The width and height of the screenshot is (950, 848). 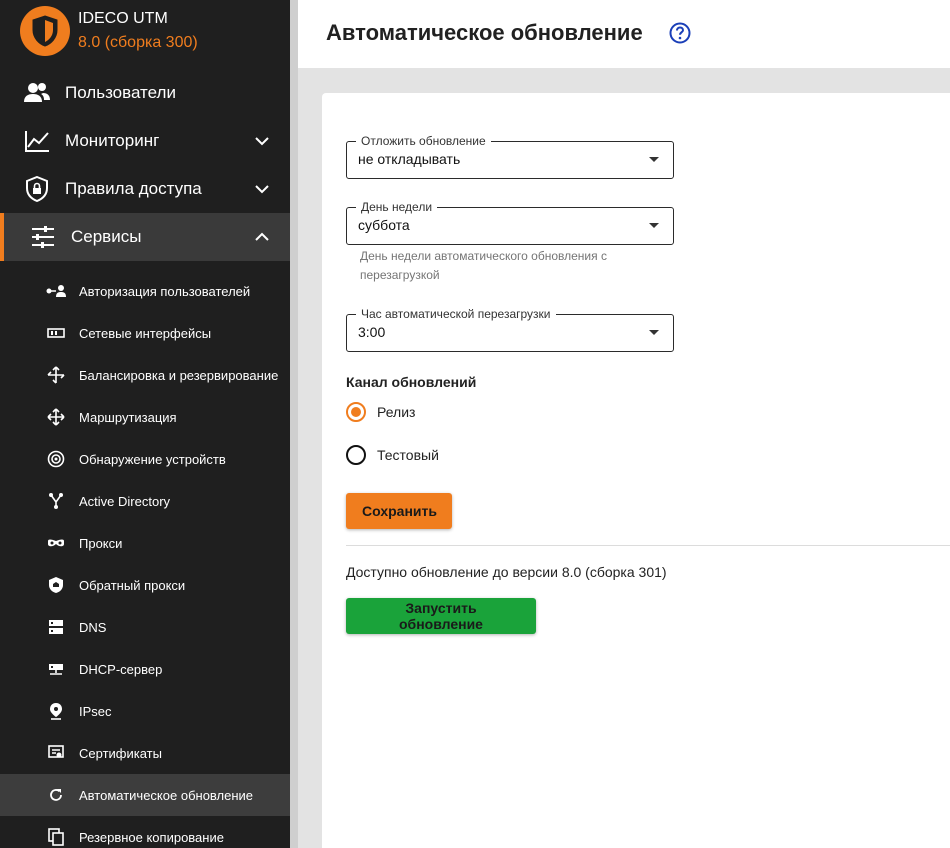 I want to click on radio-unchecked-icon, so click(x=356, y=455).